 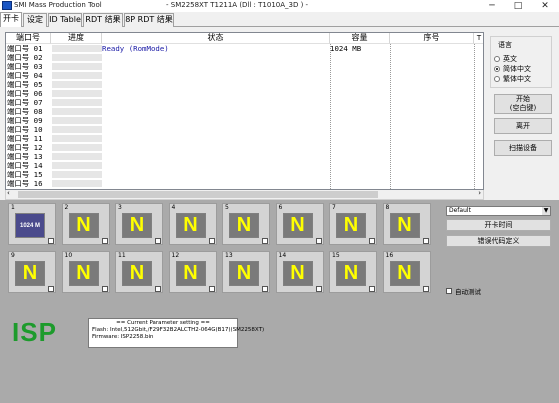 What do you see at coordinates (545, 6) in the screenshot?
I see `close-button: ✕` at bounding box center [545, 6].